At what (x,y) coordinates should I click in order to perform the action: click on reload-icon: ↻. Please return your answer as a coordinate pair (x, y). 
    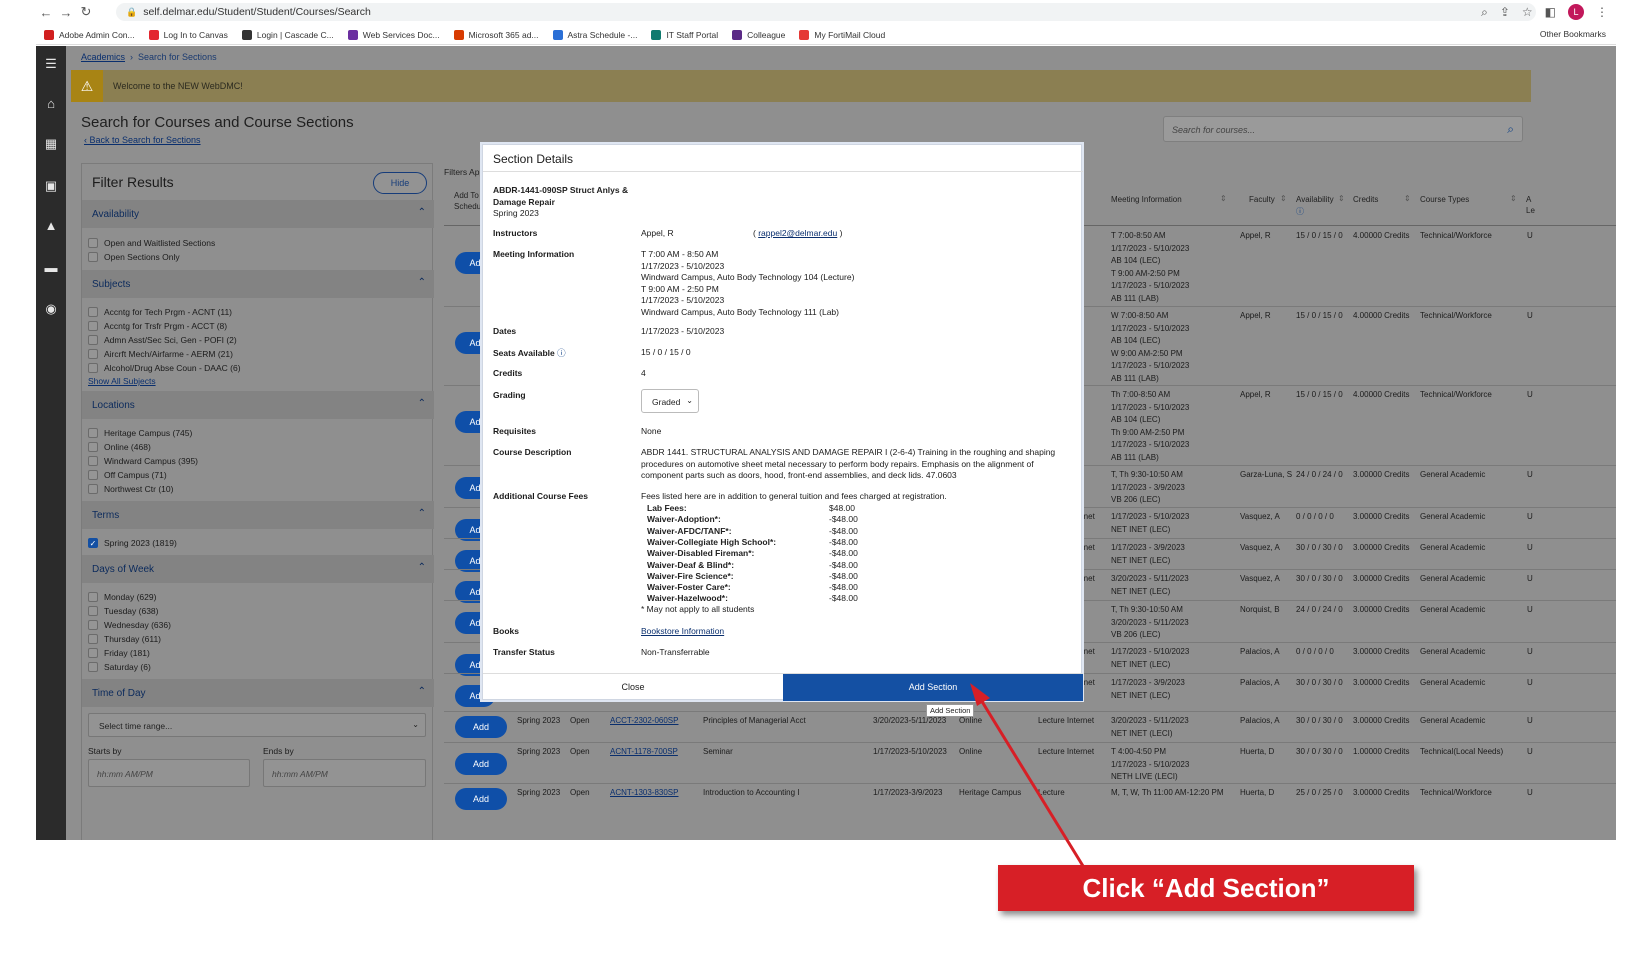
    Looking at the image, I should click on (86, 12).